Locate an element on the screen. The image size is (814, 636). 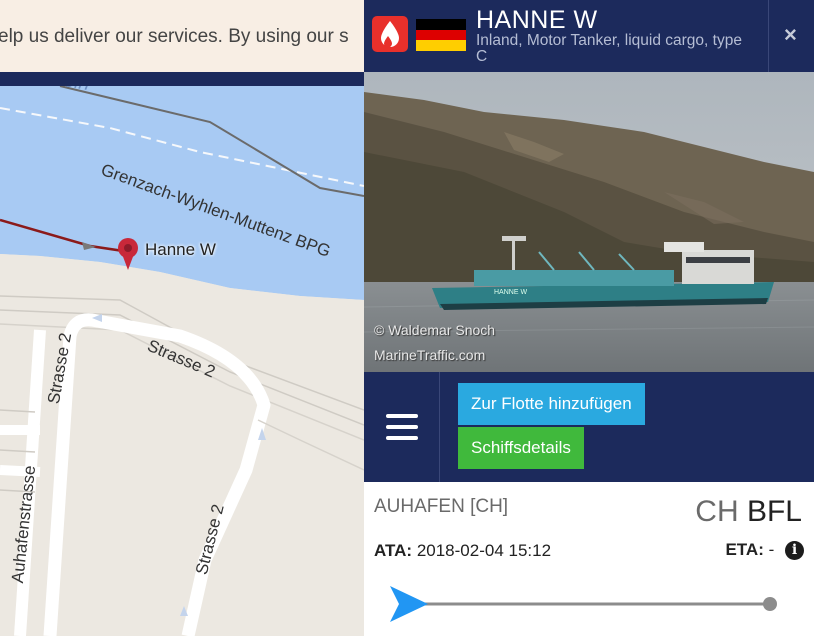
departure-port: AUHAFEN [CH] is located at coordinates (441, 507).